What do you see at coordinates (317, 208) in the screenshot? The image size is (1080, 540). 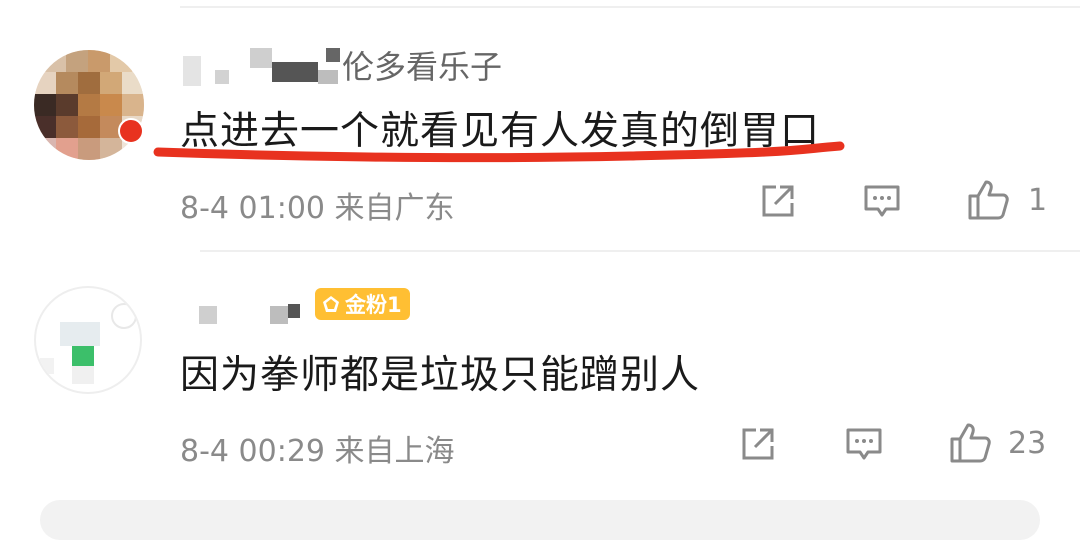 I see `comment-meta: 8-4 01:00 来自广东` at bounding box center [317, 208].